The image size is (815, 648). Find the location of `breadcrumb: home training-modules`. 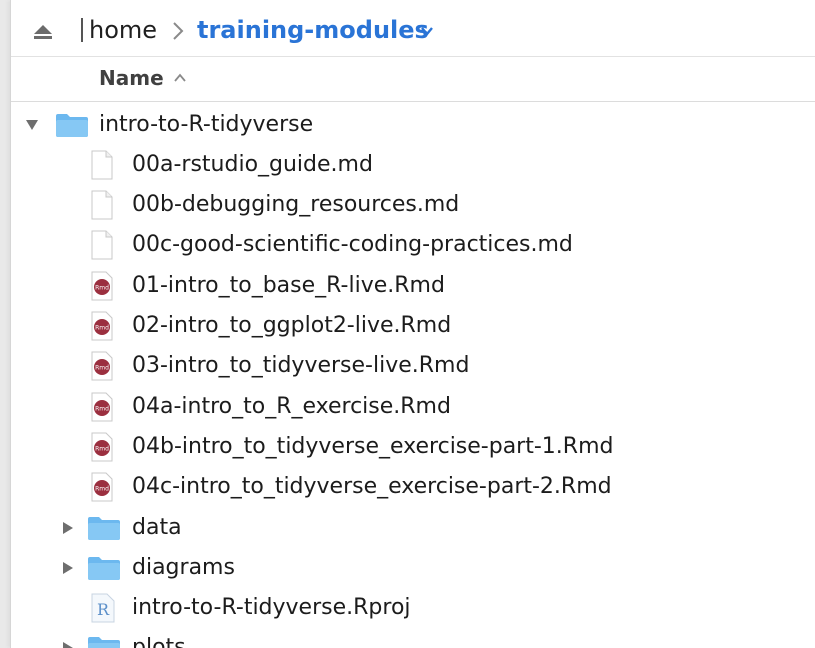

breadcrumb: home training-modules is located at coordinates (413, 28).